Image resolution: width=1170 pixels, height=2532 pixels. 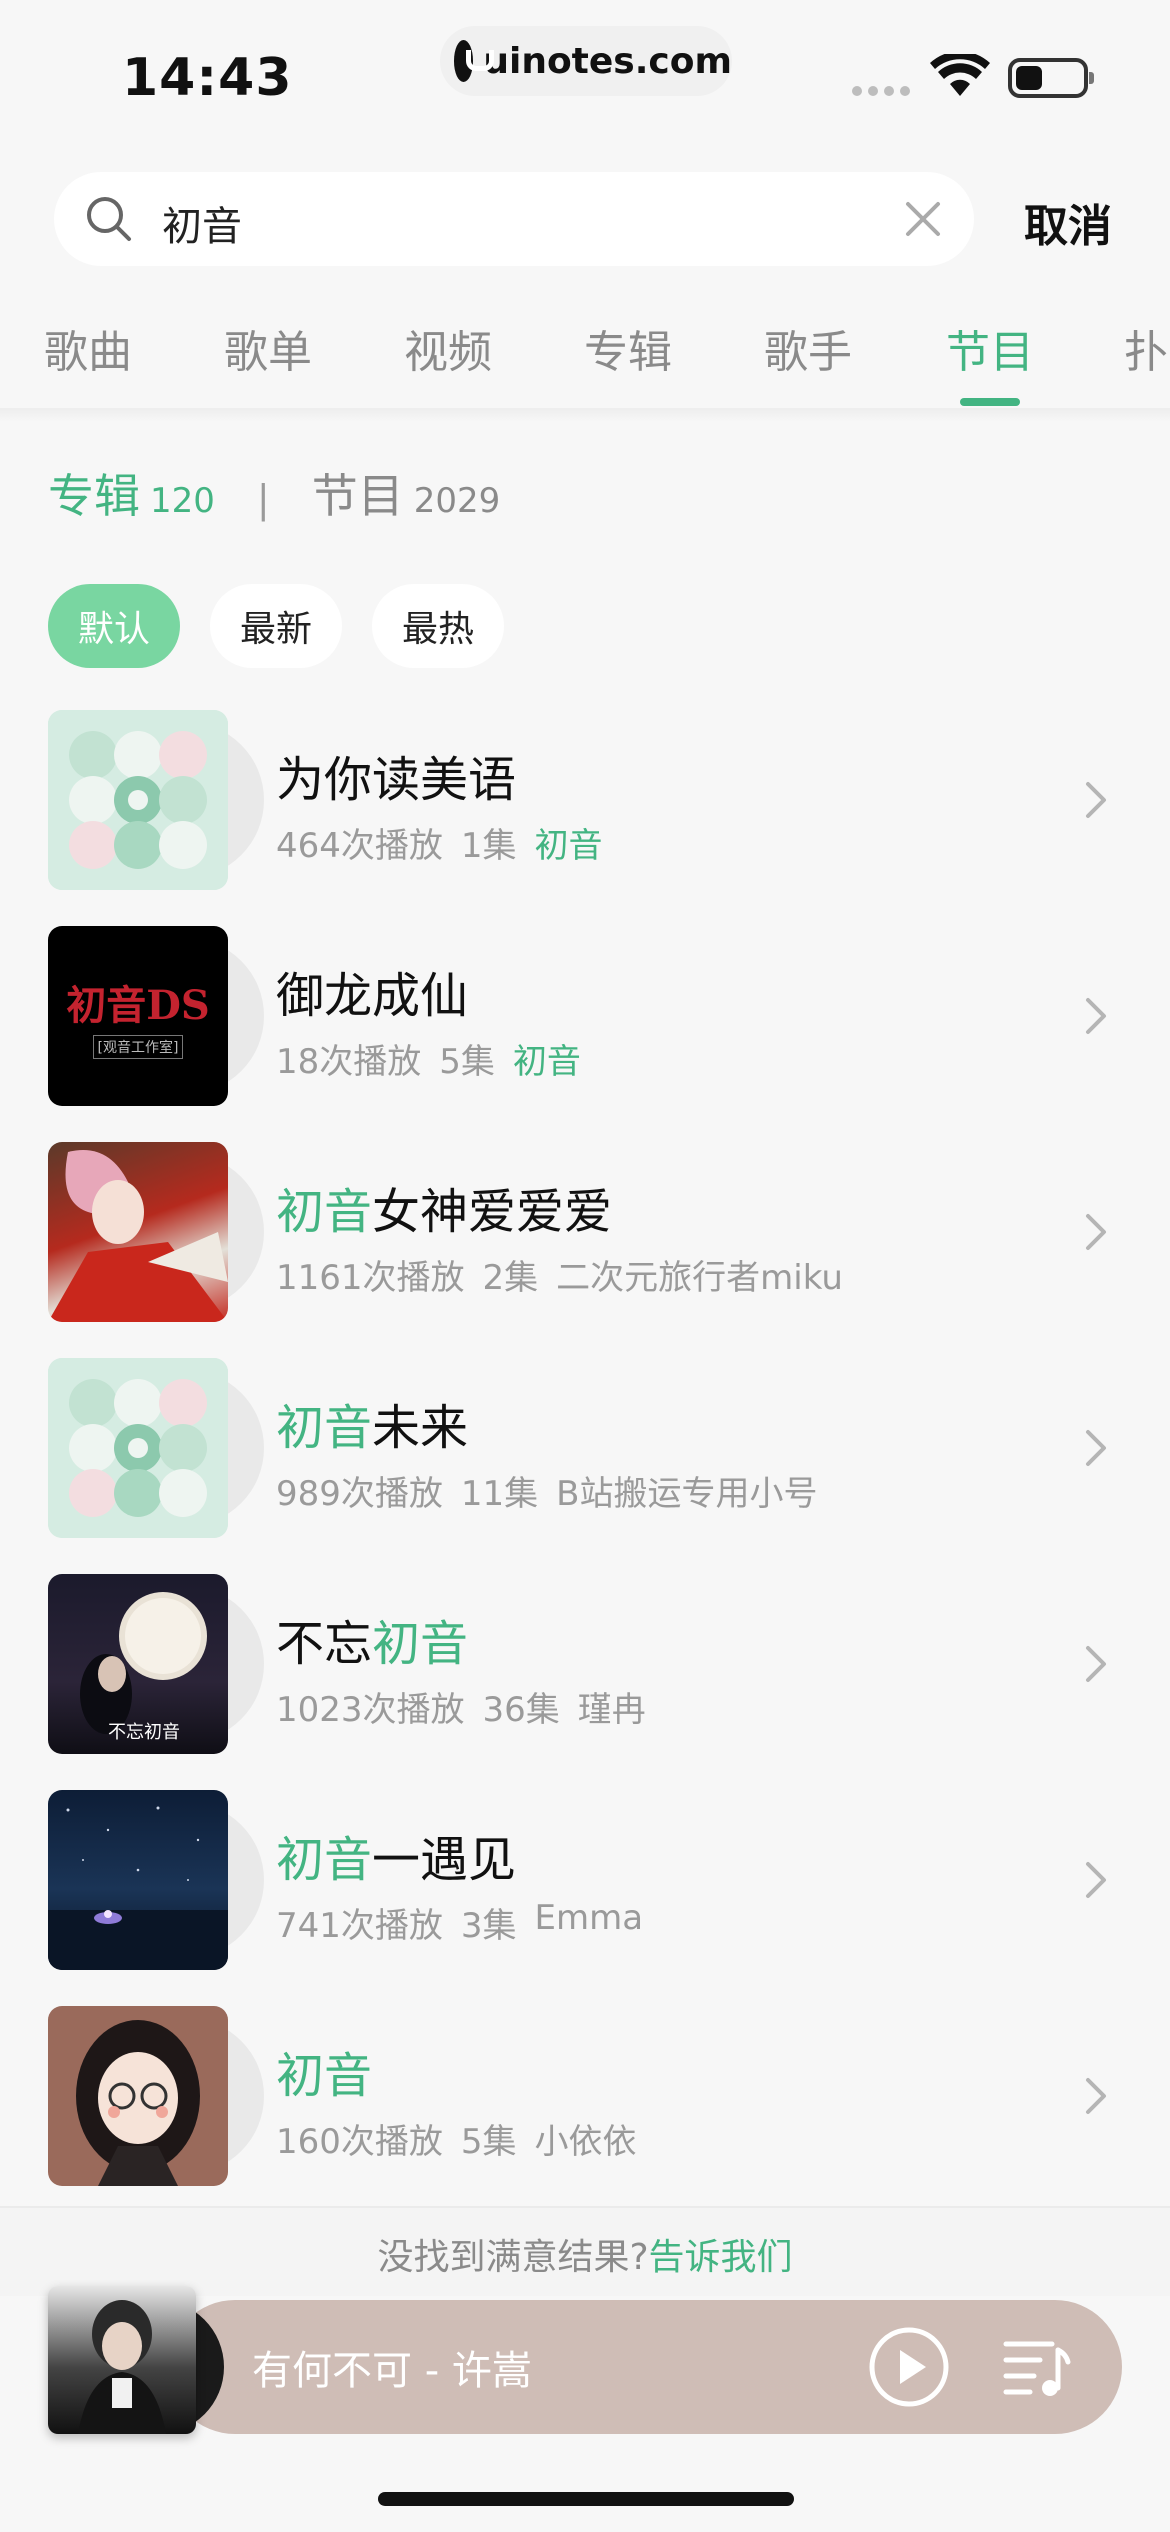 I want to click on result-item: 初音DS [观音工作室] 御龙成仙 18次播放 5集 初音, so click(x=585, y=1026).